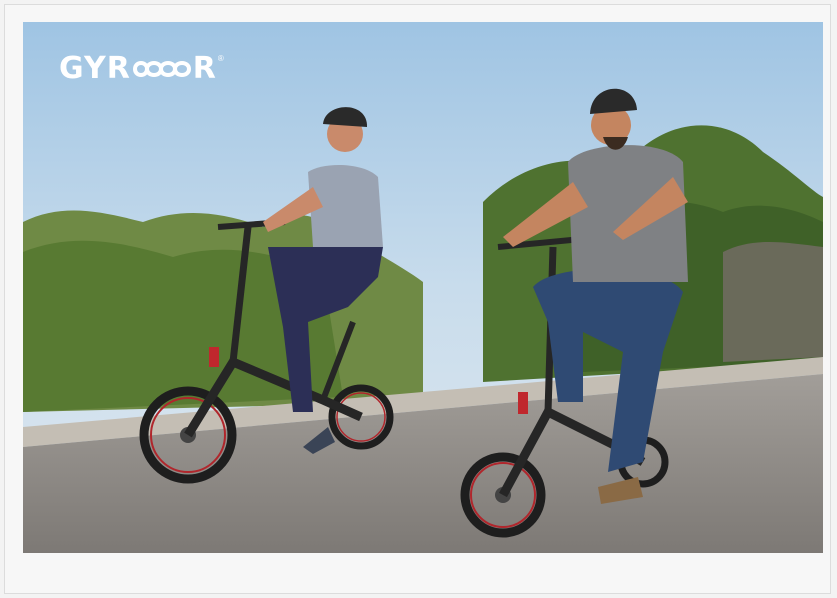 The height and width of the screenshot is (598, 837). I want to click on gyroor-logo: GYR R ®, so click(141, 69).